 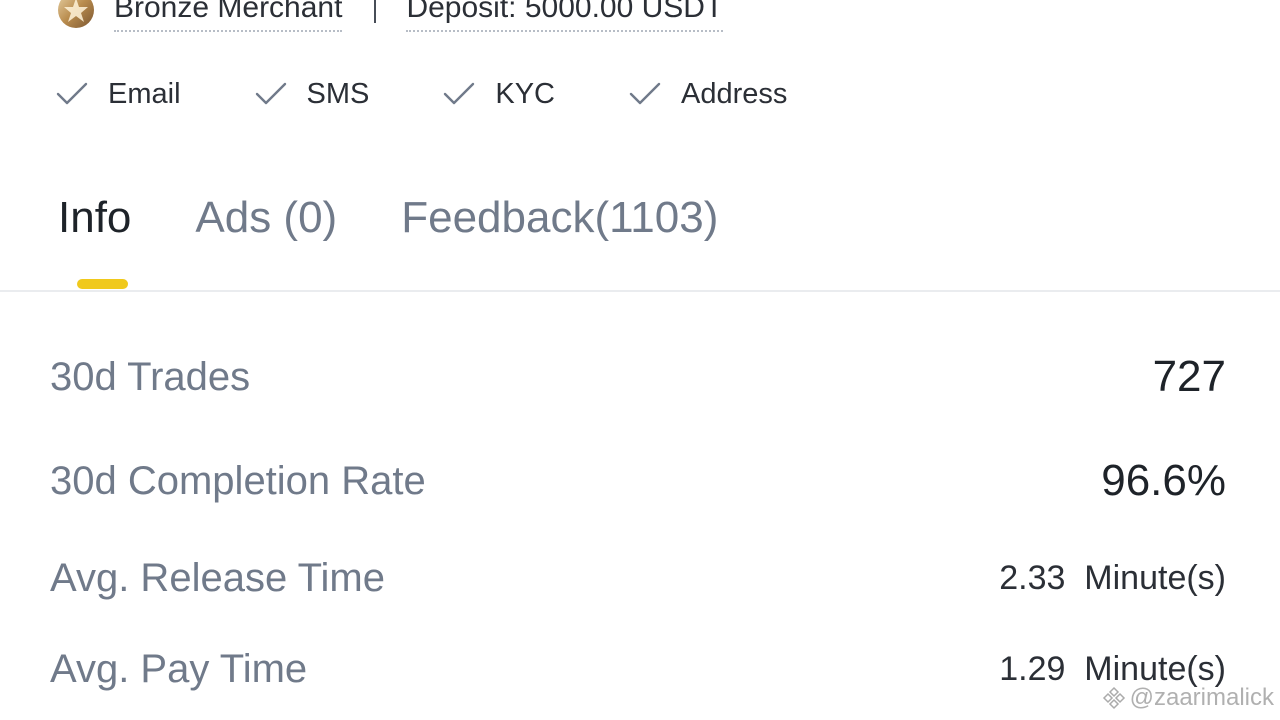 I want to click on verification-label: KYC, so click(x=525, y=93).